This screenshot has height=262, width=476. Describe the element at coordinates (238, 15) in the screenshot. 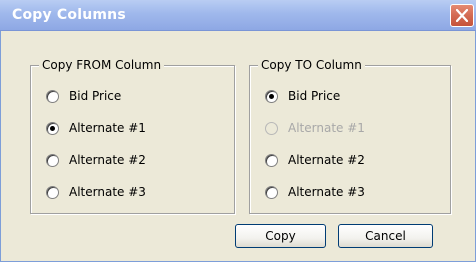

I see `title-bar: Copy Columns` at that location.